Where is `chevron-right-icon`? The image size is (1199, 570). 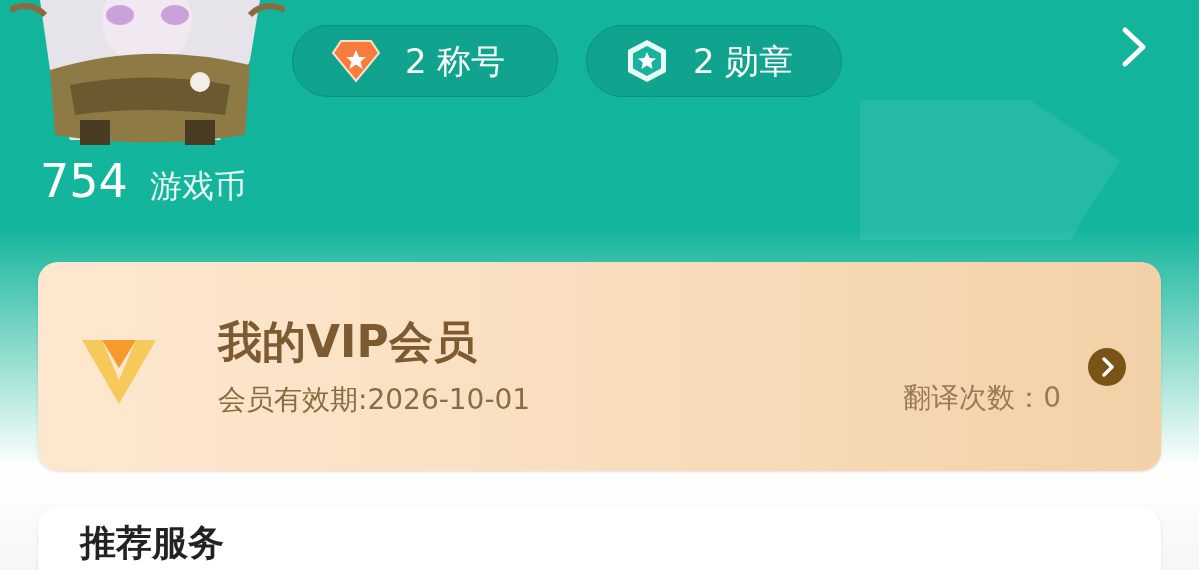
chevron-right-icon is located at coordinates (1107, 366).